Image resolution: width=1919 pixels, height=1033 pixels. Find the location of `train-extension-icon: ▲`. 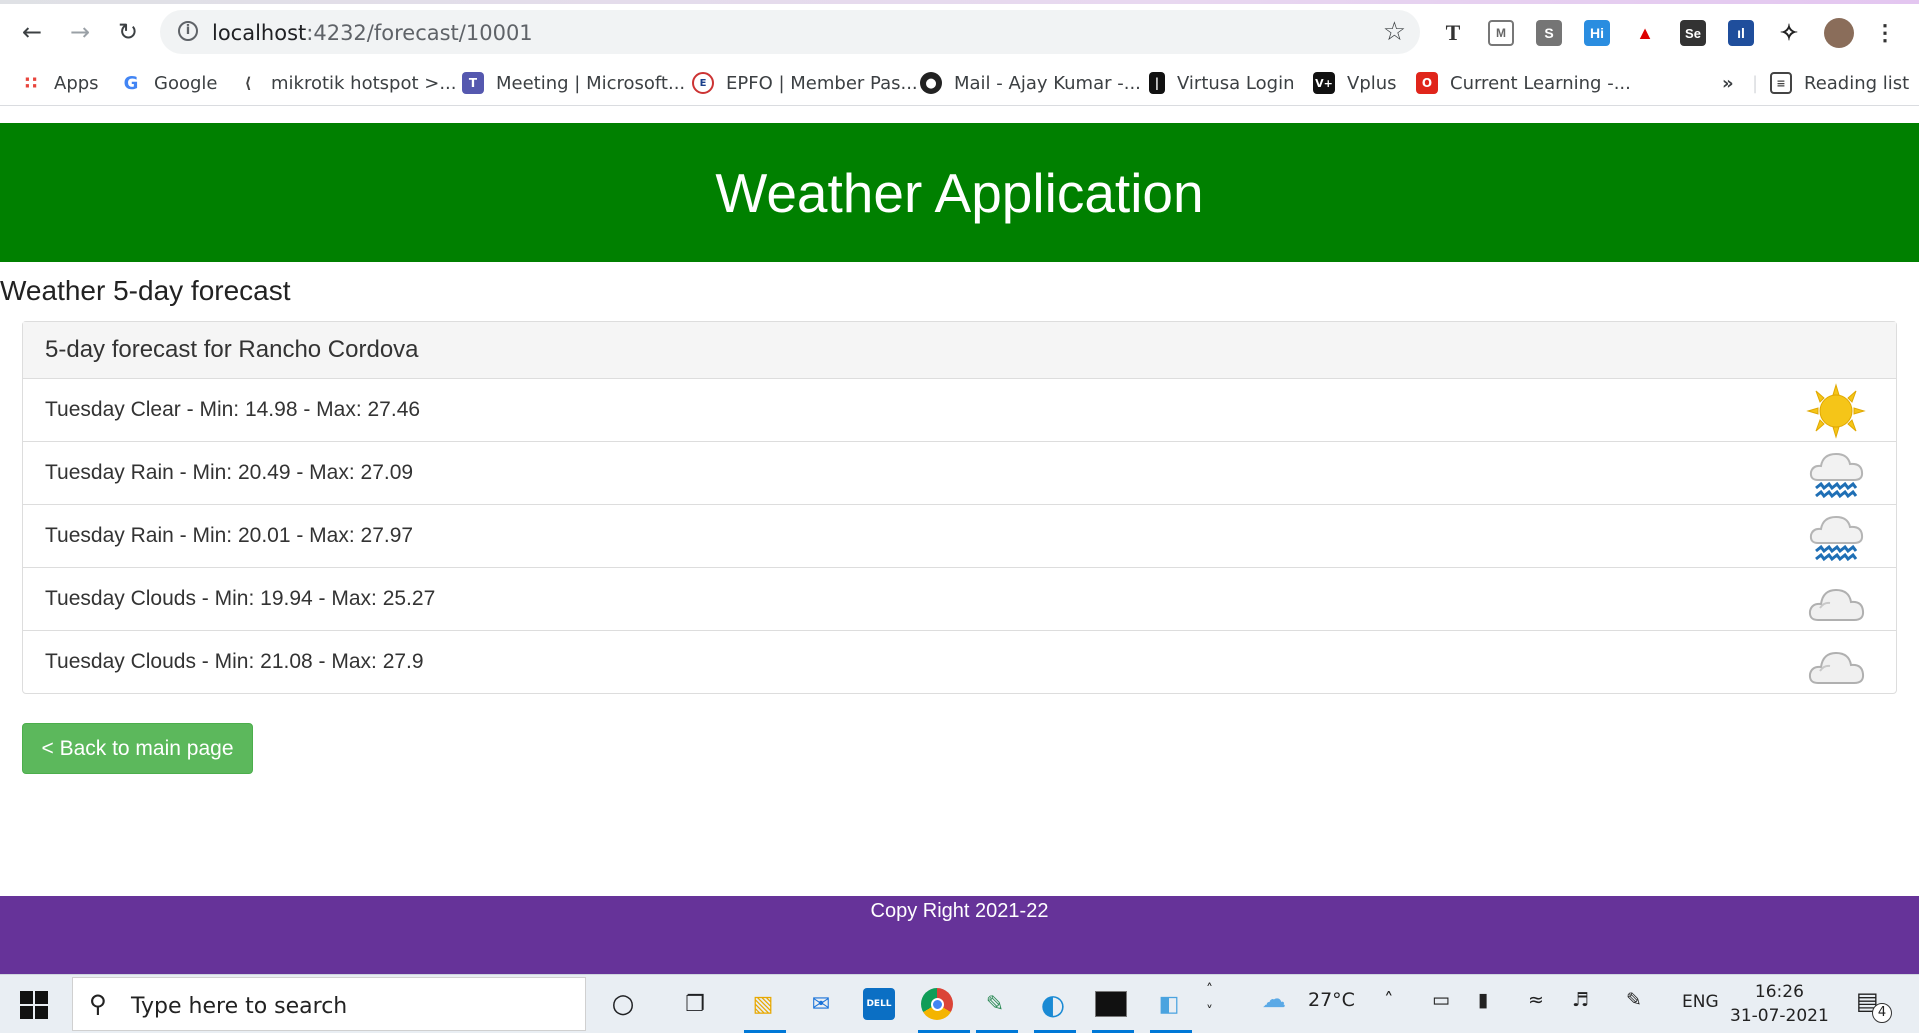

train-extension-icon: ▲ is located at coordinates (1645, 33).